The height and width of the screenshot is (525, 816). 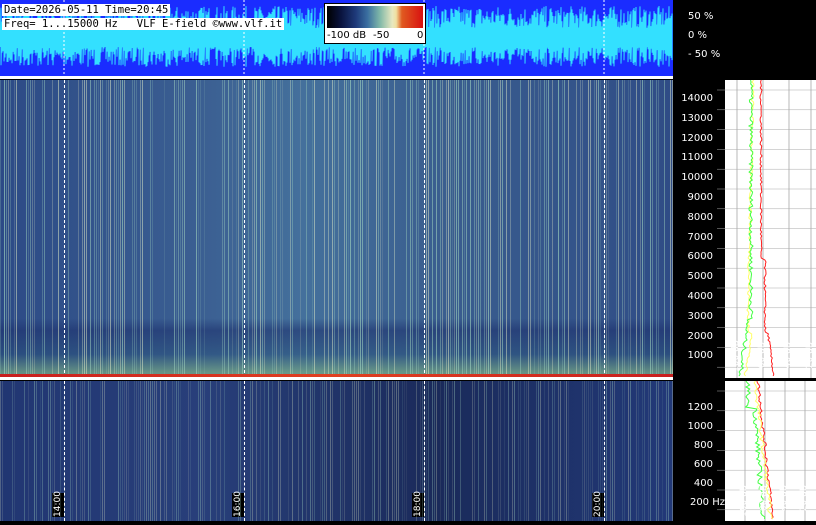 I want to click on separator-top, so click(x=336, y=77).